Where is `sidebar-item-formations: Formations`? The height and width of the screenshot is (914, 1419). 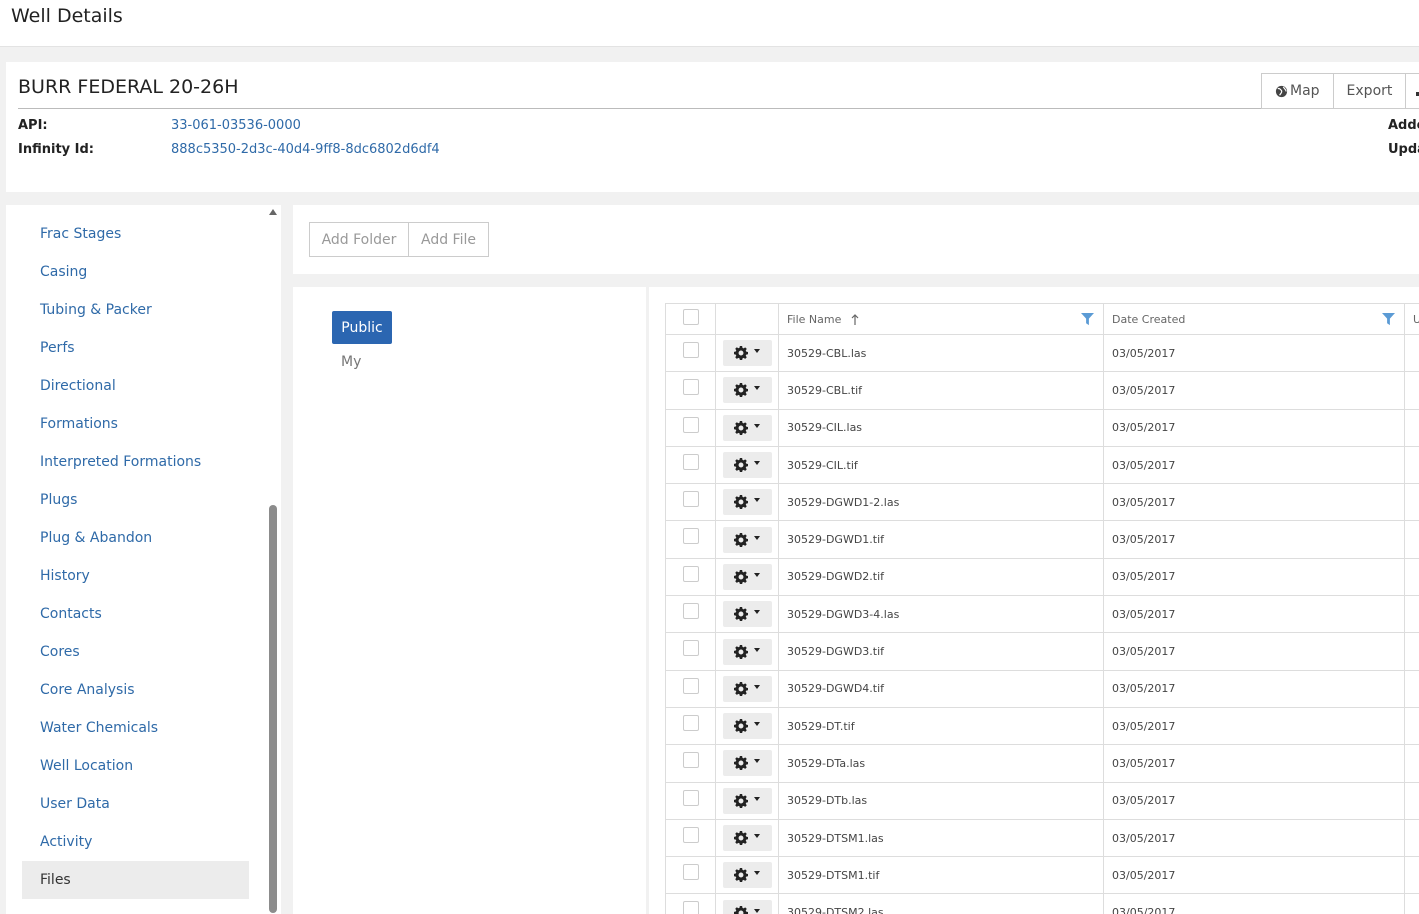
sidebar-item-formations: Formations is located at coordinates (135, 424).